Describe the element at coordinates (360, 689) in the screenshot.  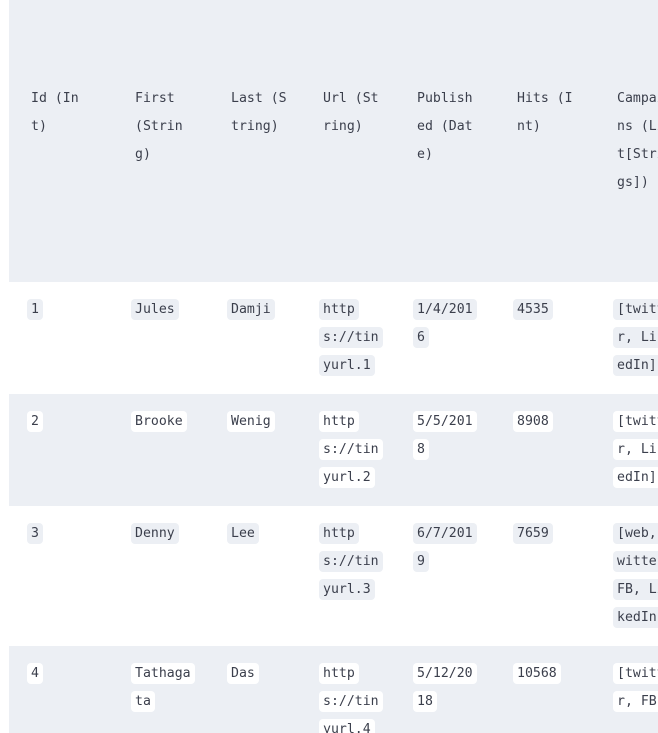
I see `cell-url: https://tinyurl.4` at that location.